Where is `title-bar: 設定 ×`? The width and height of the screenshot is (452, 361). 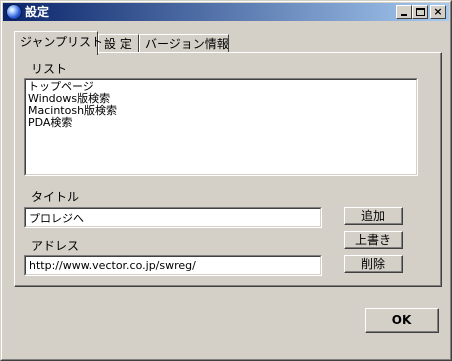 title-bar: 設定 × is located at coordinates (226, 12).